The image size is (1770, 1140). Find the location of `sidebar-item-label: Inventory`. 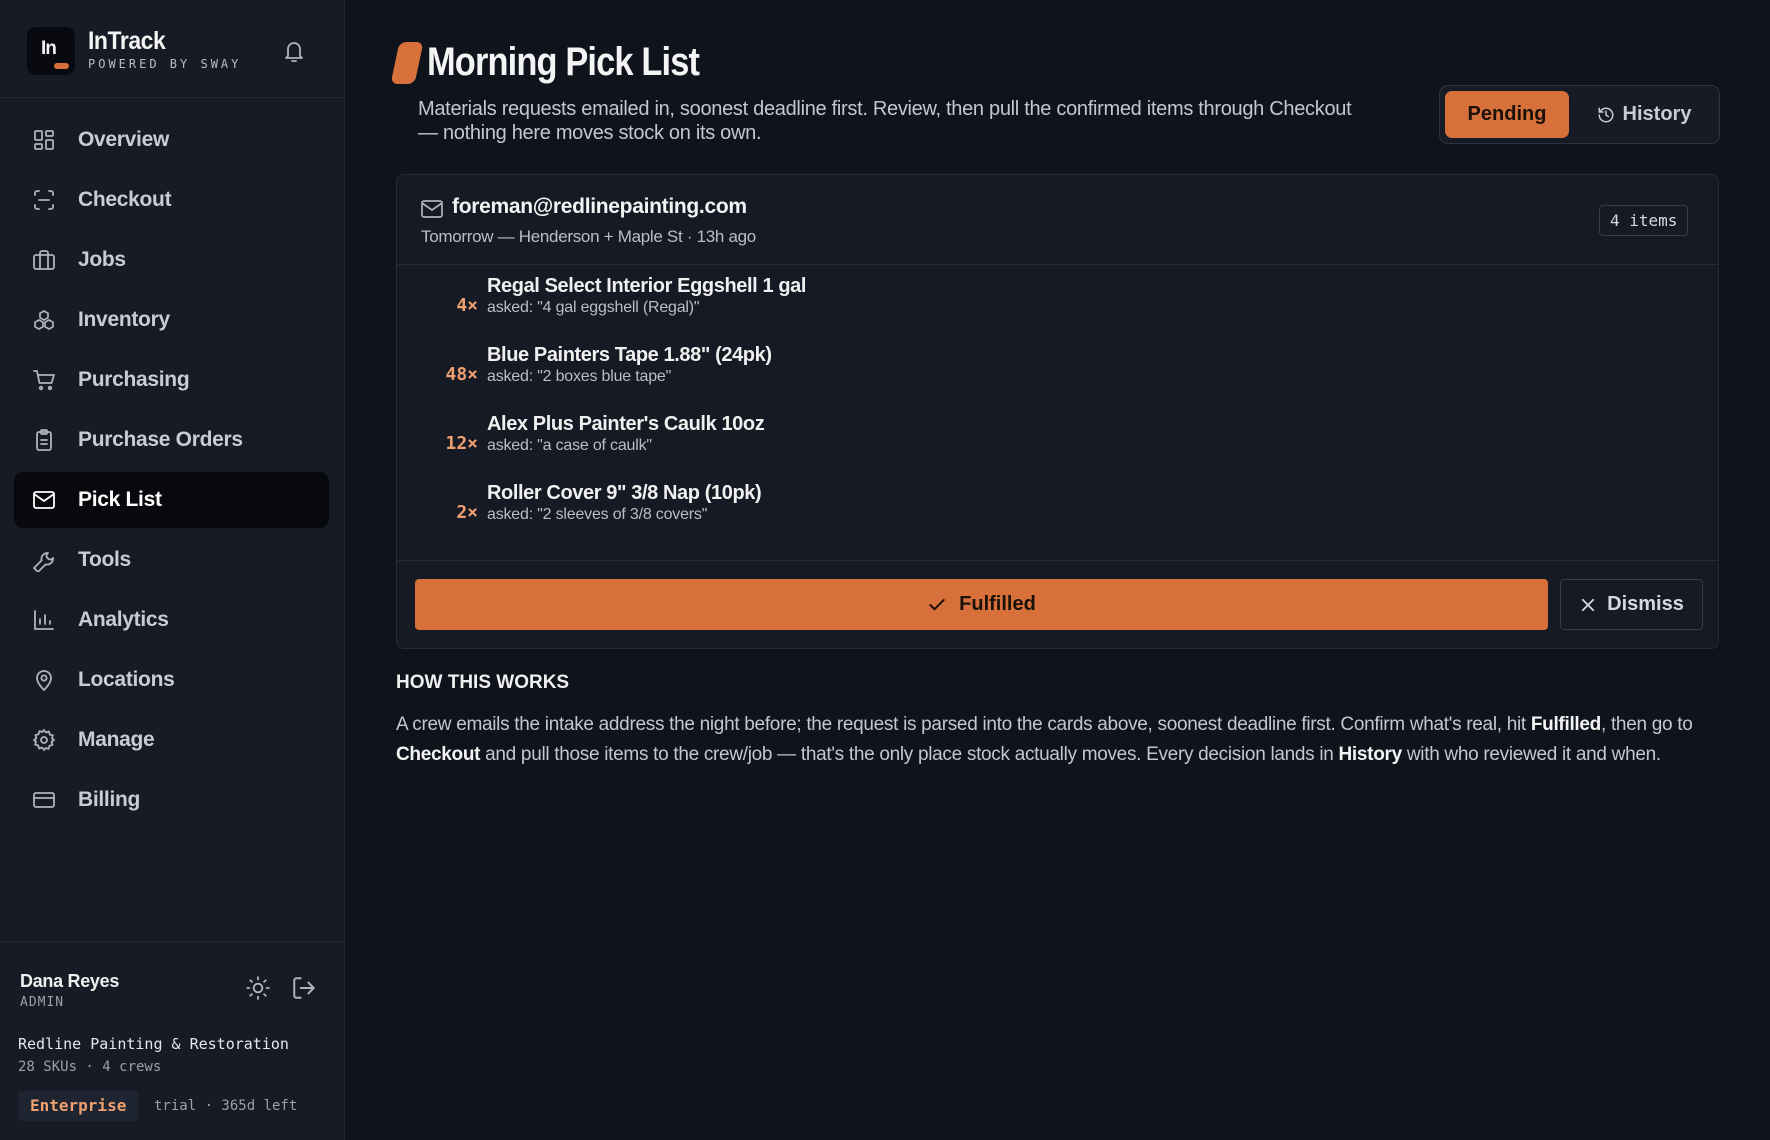

sidebar-item-label: Inventory is located at coordinates (124, 319).